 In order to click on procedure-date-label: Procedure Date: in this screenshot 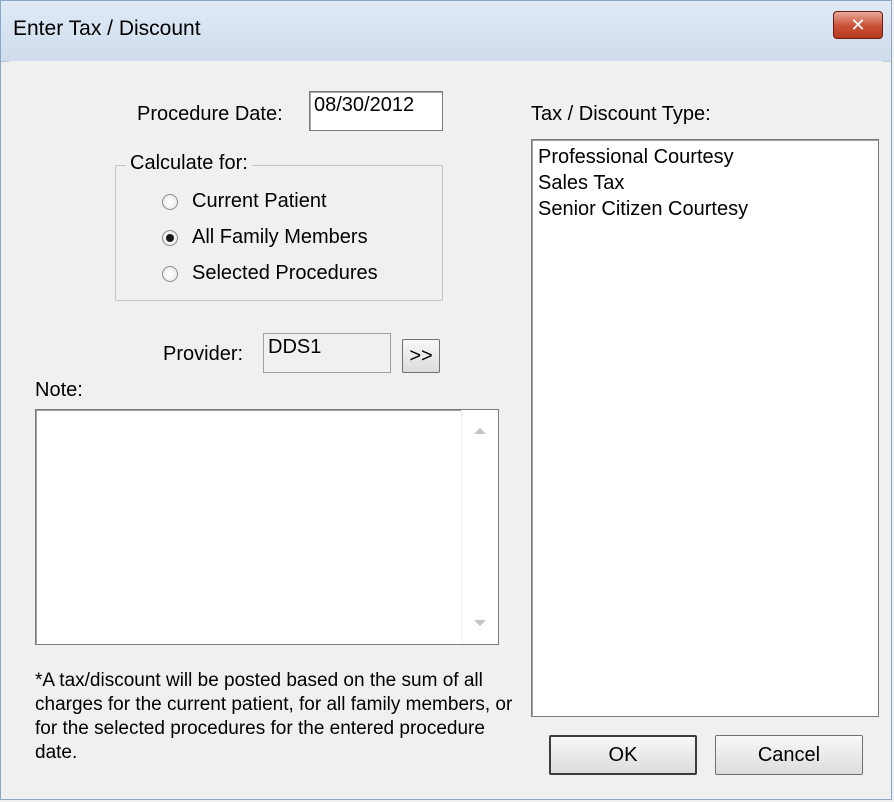, I will do `click(210, 114)`.